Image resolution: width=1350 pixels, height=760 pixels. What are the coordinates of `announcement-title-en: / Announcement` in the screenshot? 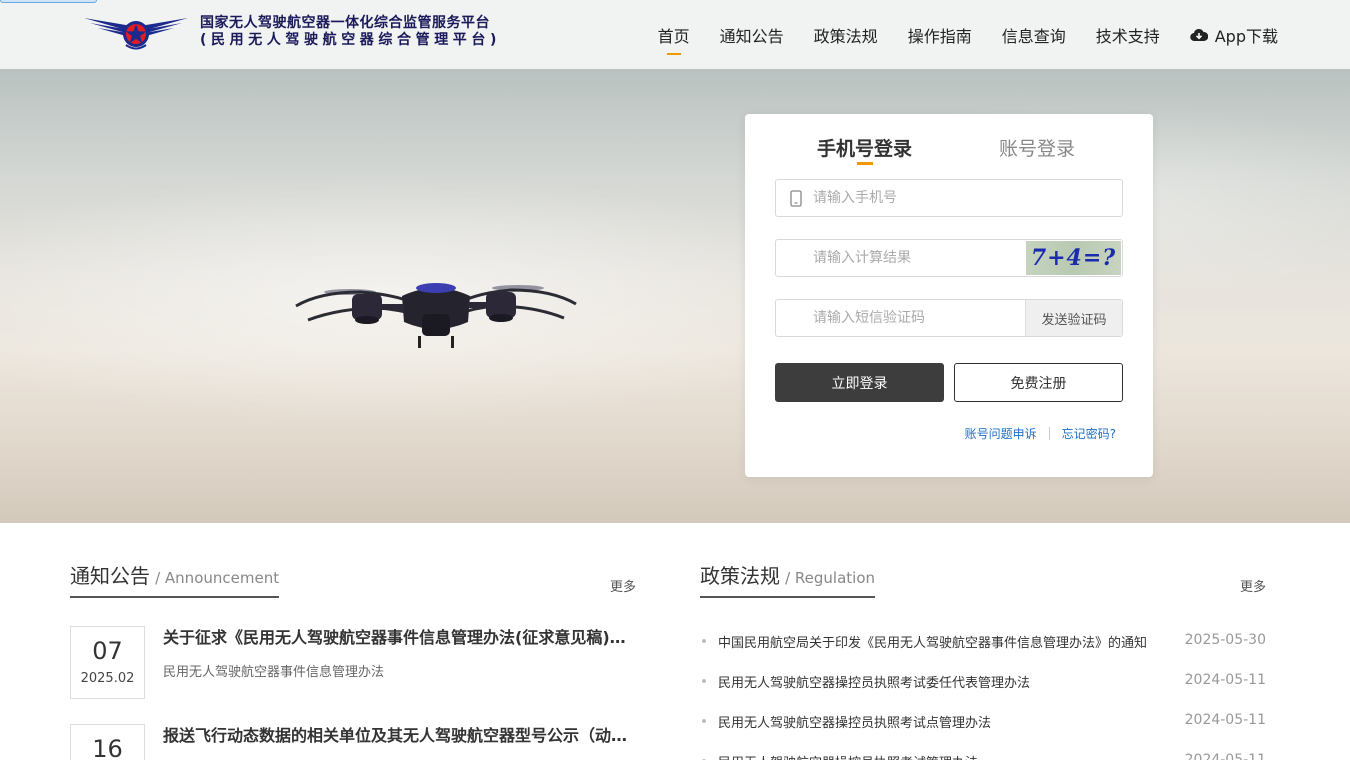 It's located at (217, 578).